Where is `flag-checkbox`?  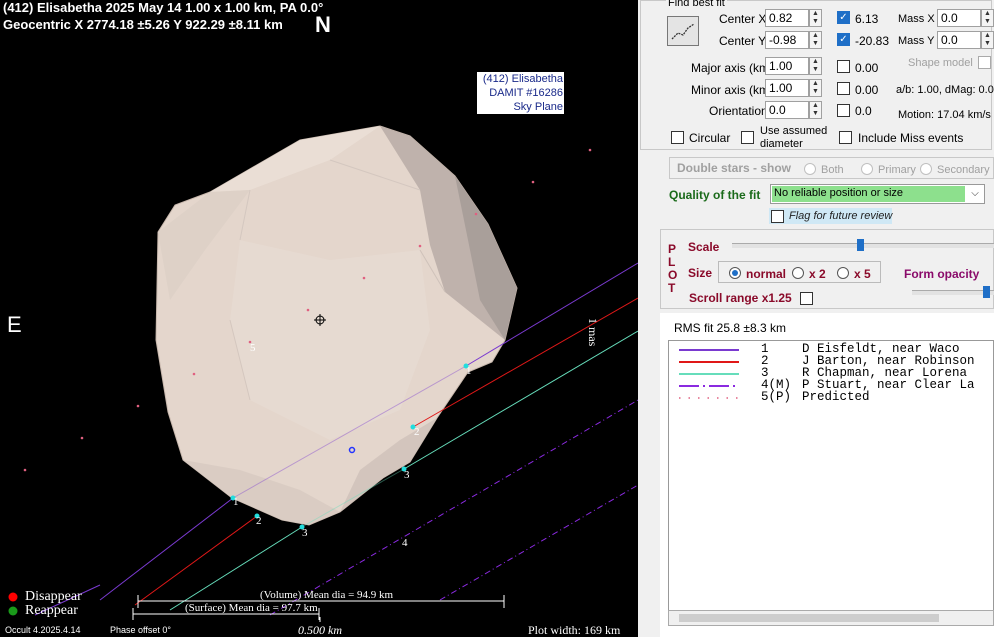
flag-checkbox is located at coordinates (777, 216).